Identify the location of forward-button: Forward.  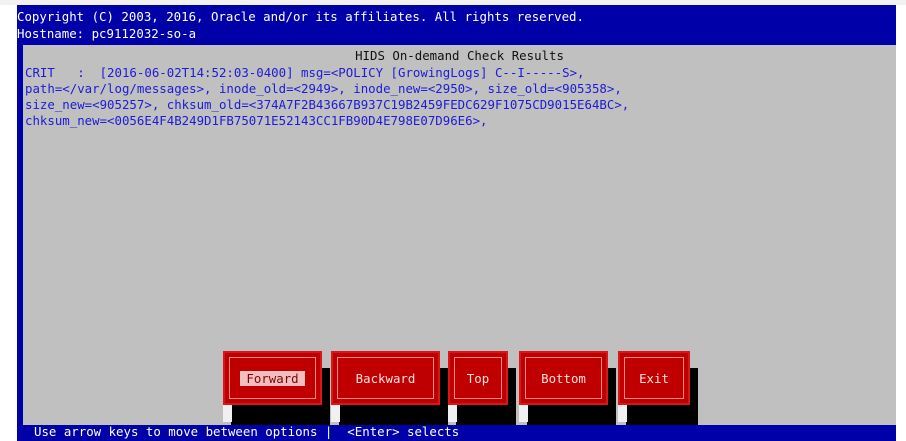
(272, 378).